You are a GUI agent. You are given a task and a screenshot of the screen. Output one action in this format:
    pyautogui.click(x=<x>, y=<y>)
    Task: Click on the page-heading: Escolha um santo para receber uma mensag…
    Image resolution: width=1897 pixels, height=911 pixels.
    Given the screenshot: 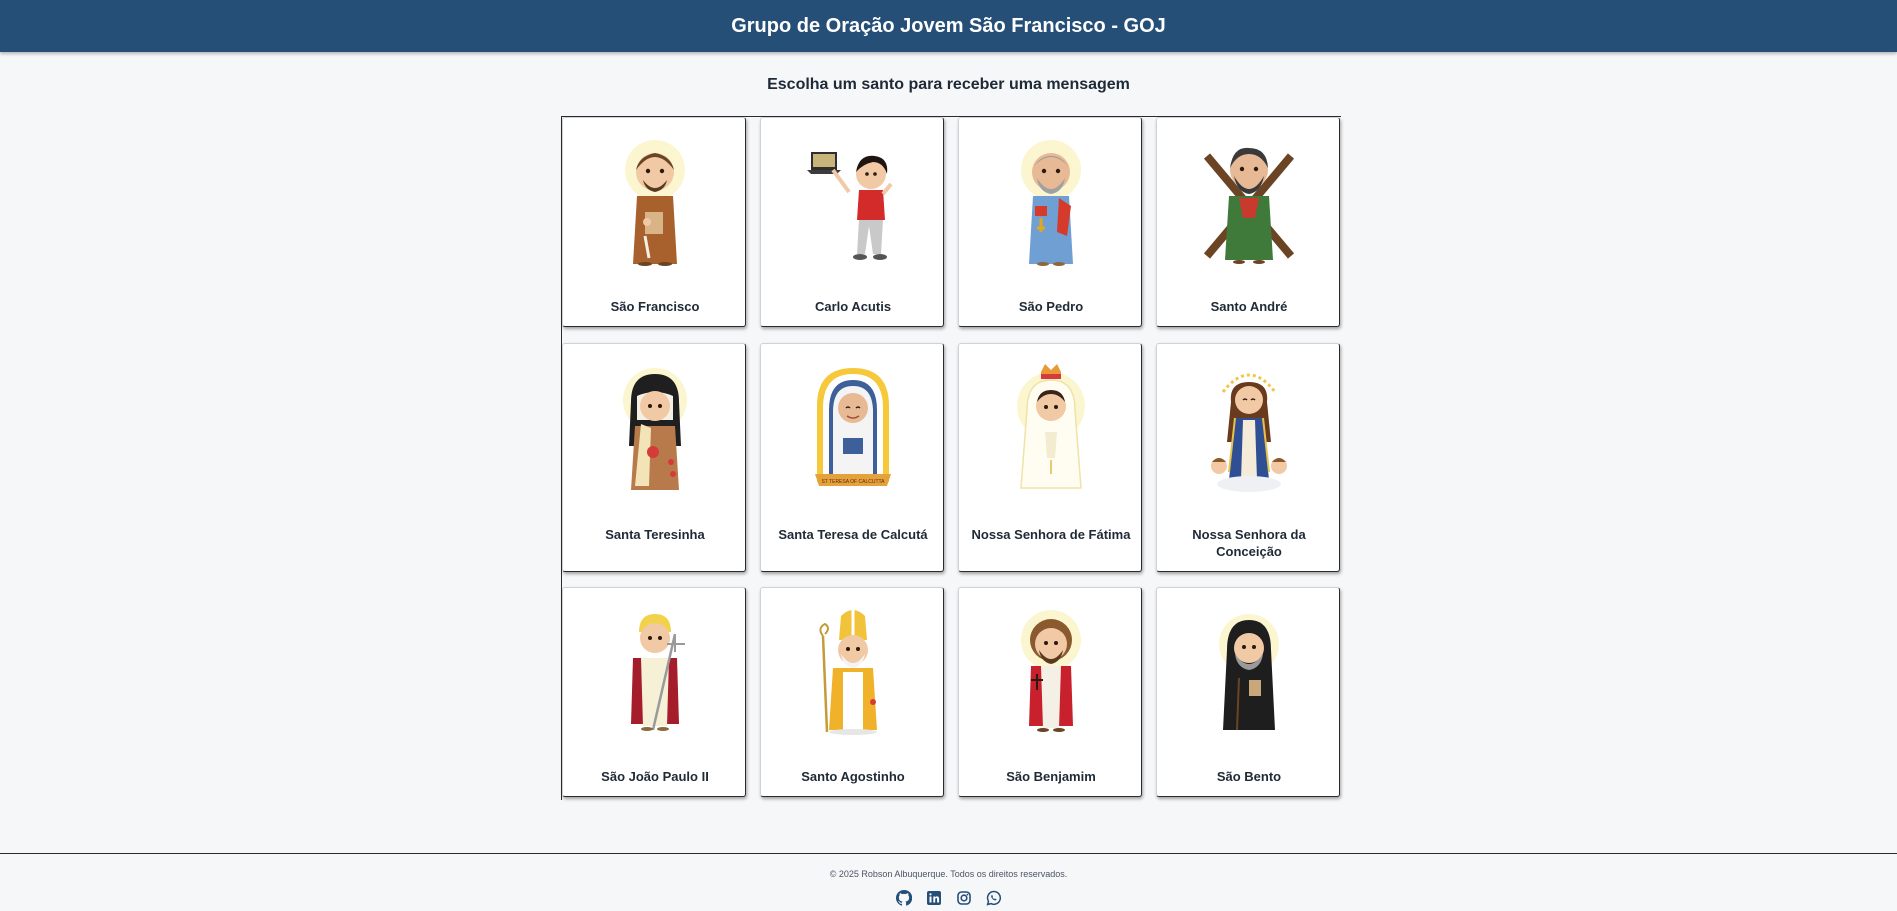 What is the action you would take?
    pyautogui.click(x=948, y=84)
    